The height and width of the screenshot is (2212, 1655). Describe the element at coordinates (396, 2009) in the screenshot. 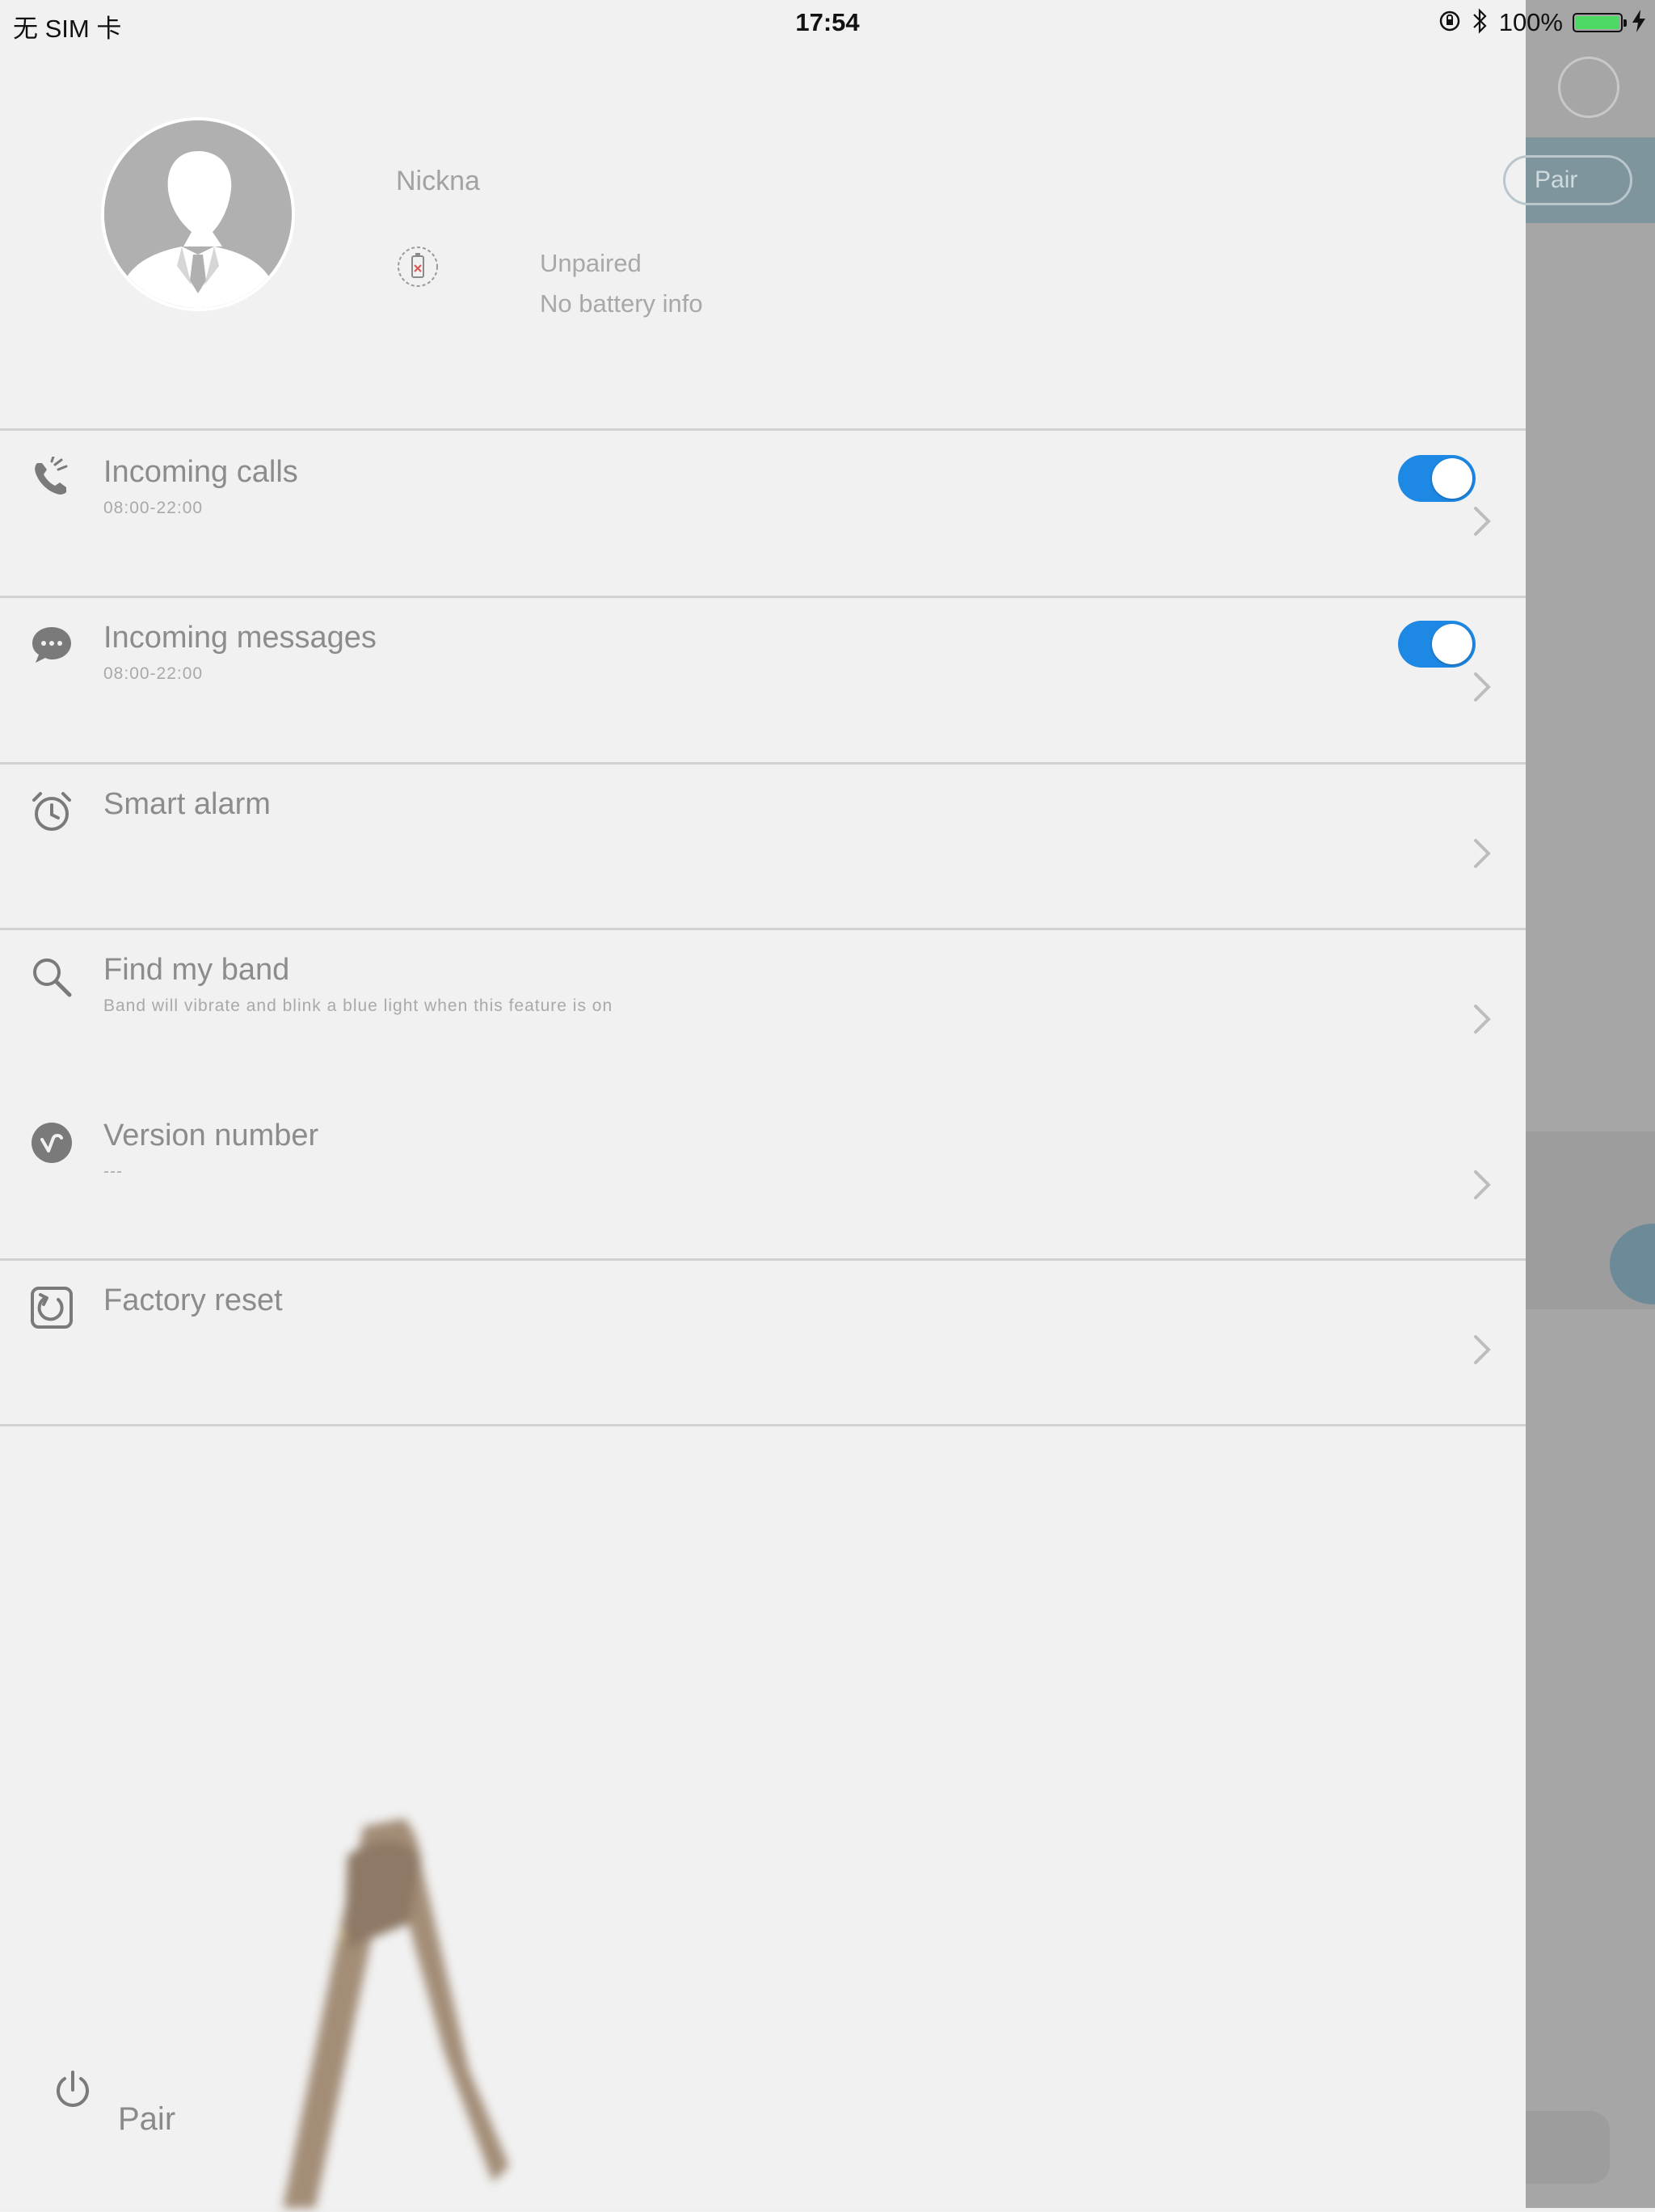

I see `band-image` at that location.